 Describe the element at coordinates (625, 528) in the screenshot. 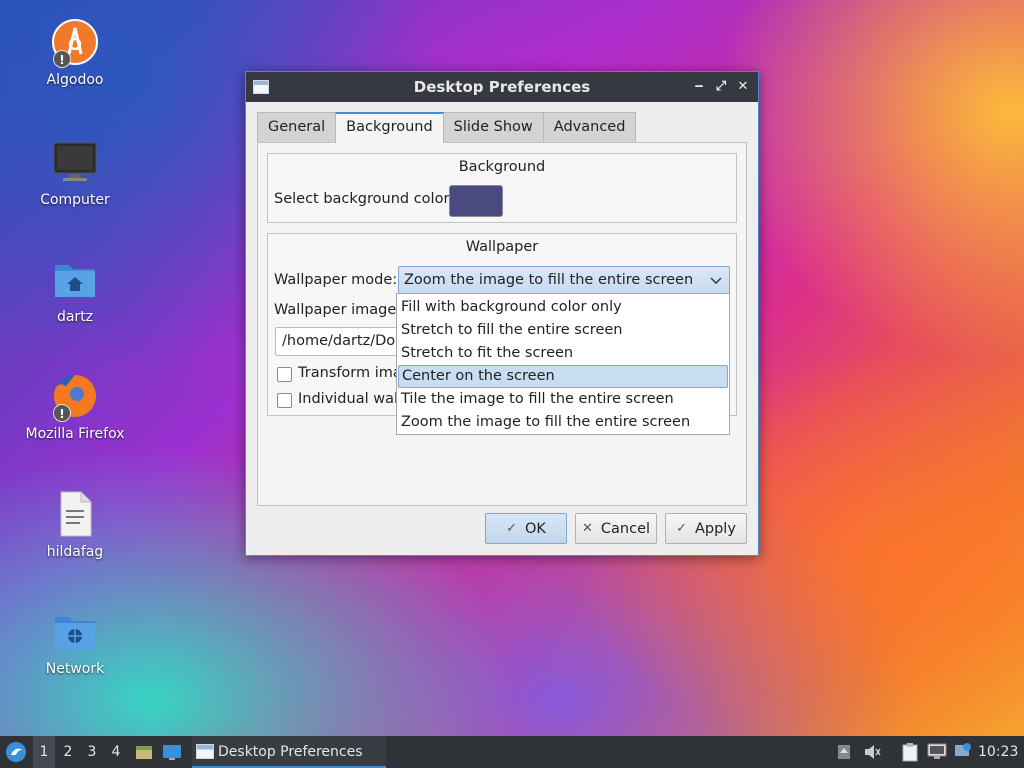

I see `cancel-label: Cancel` at that location.